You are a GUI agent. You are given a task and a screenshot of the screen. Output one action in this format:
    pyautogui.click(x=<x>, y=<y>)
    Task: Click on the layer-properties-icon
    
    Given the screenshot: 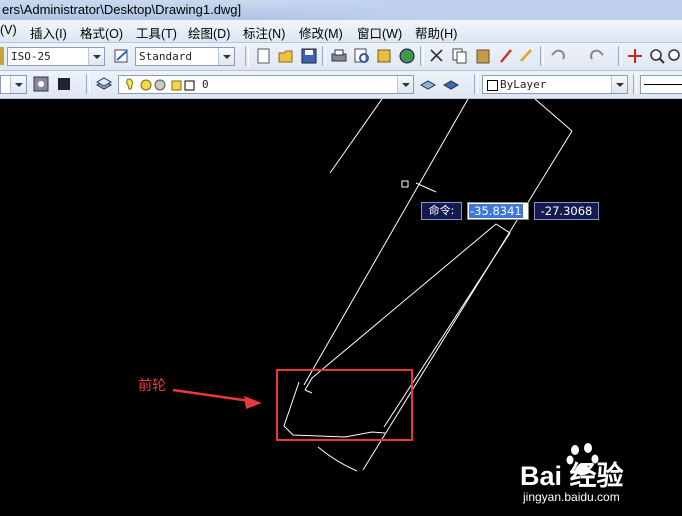 What is the action you would take?
    pyautogui.click(x=104, y=84)
    